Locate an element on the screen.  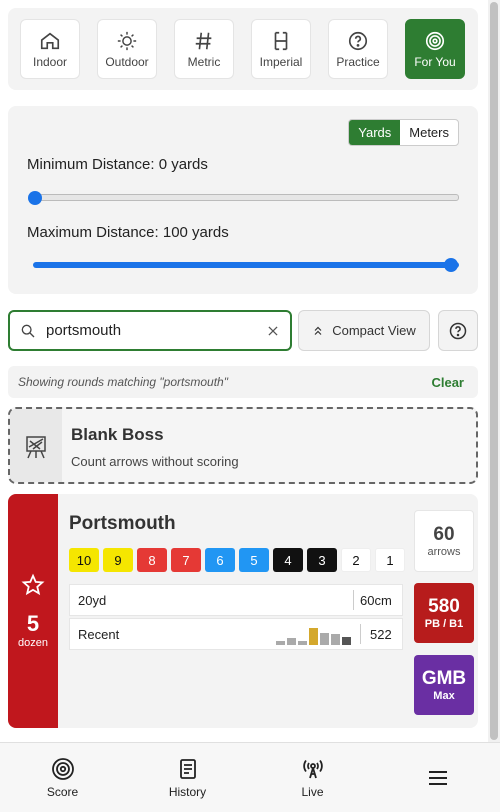
round-name: Portsmouth is located at coordinates (122, 523).